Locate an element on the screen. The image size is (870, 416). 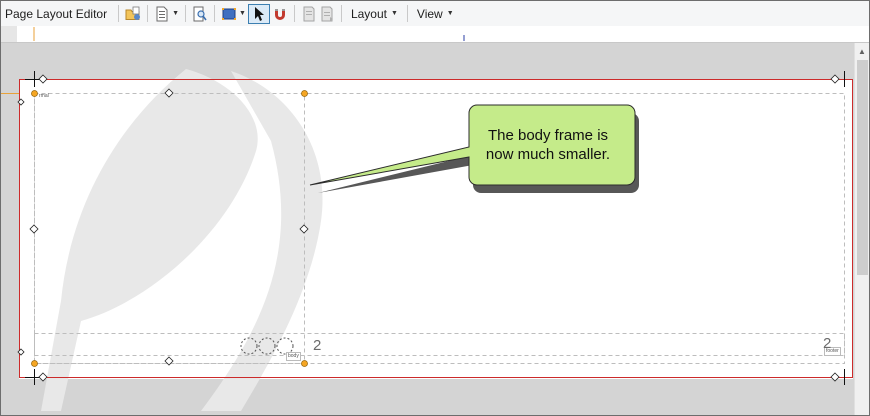
view-menu-label: View is located at coordinates (429, 13).